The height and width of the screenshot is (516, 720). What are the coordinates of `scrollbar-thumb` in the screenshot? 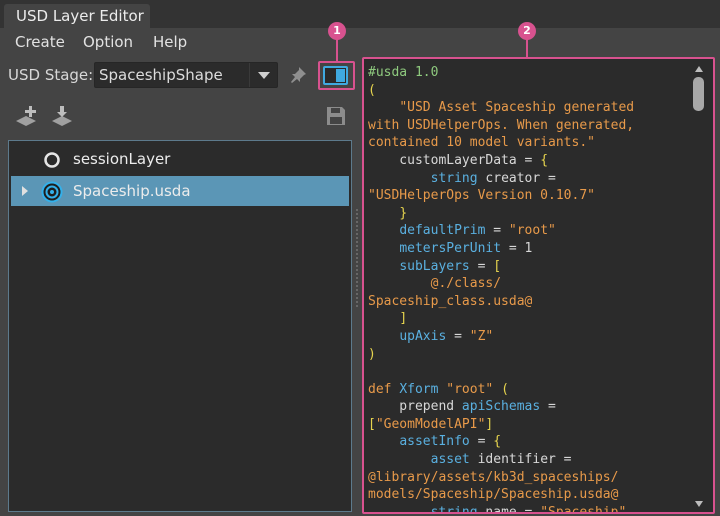 It's located at (698, 94).